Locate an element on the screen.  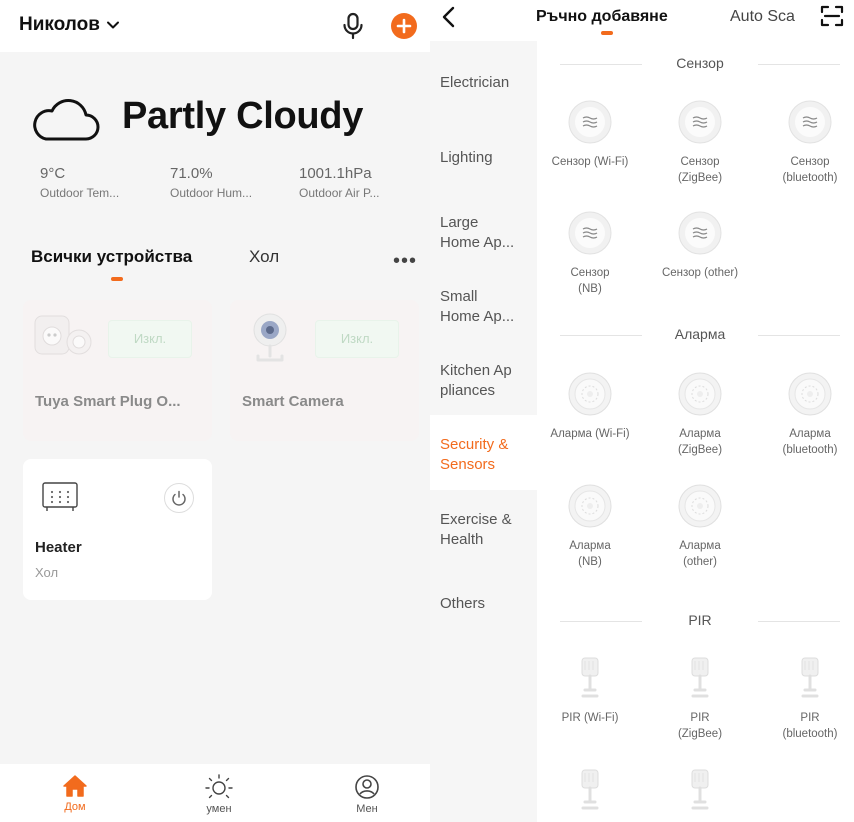
home-selector: Николов is located at coordinates (69, 25).